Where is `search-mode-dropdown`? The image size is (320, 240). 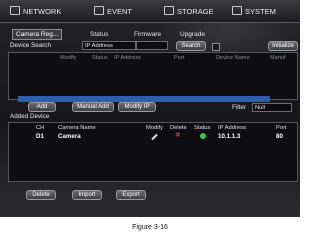 search-mode-dropdown is located at coordinates (152, 45).